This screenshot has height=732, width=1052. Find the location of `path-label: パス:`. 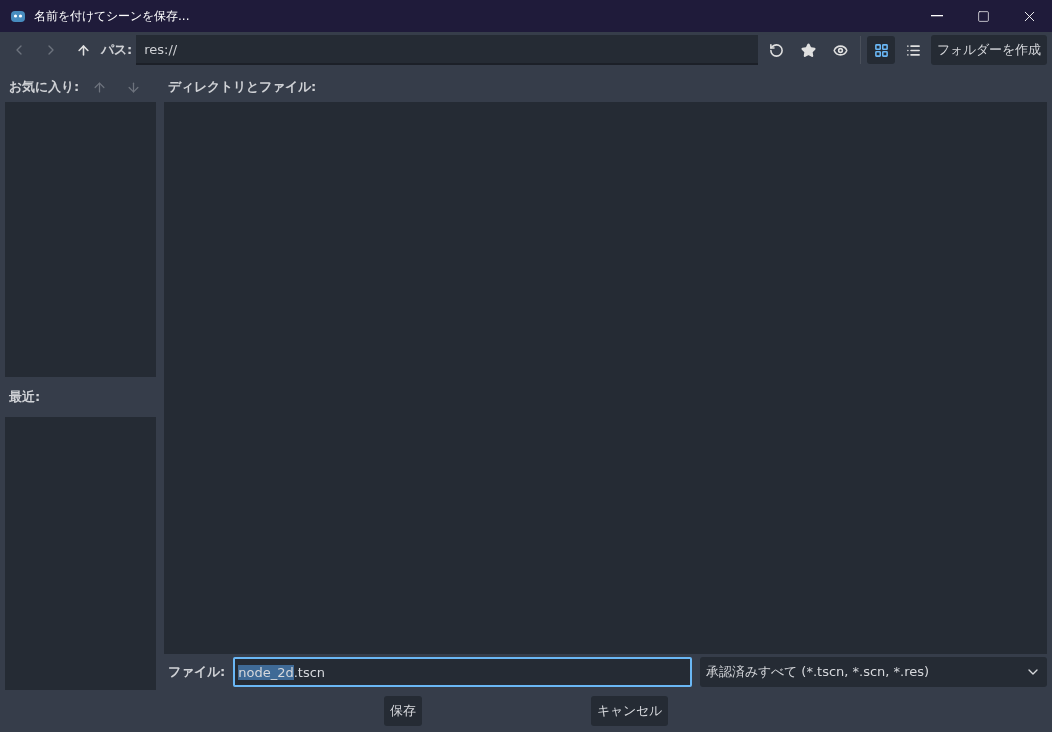

path-label: パス: is located at coordinates (117, 50).